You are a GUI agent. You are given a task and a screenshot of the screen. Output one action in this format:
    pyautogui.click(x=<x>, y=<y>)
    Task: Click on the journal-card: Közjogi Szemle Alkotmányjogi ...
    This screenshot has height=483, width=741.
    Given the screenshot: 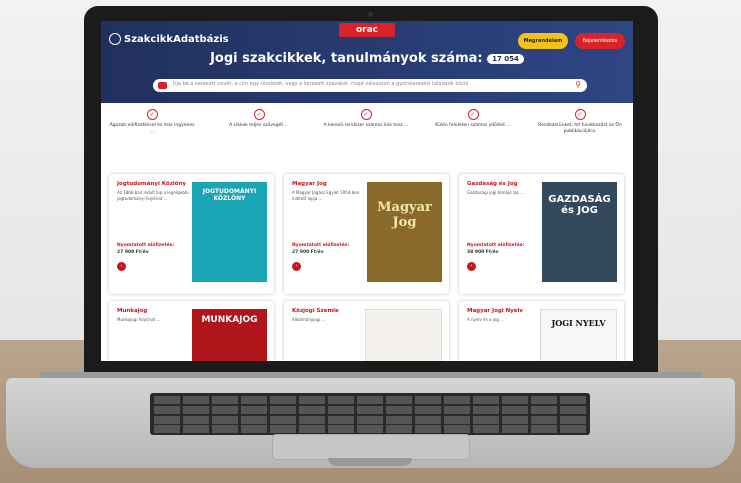 What is the action you would take?
    pyautogui.click(x=366, y=331)
    